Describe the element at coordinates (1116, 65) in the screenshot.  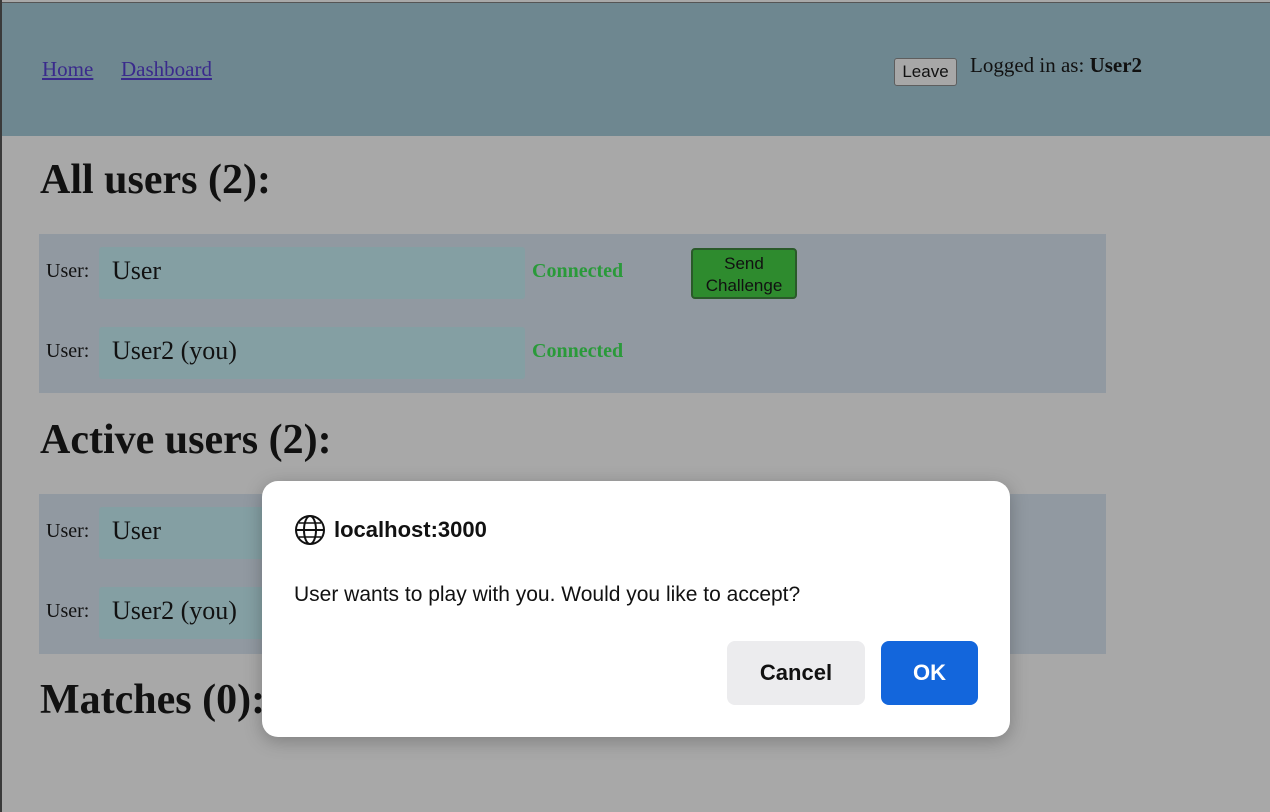
I see `logged-in-username: User2` at that location.